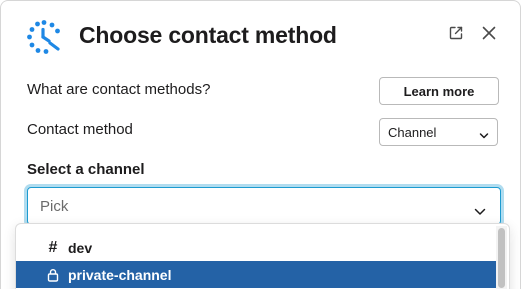 The width and height of the screenshot is (523, 289). I want to click on scrollbar-thumb, so click(501, 258).